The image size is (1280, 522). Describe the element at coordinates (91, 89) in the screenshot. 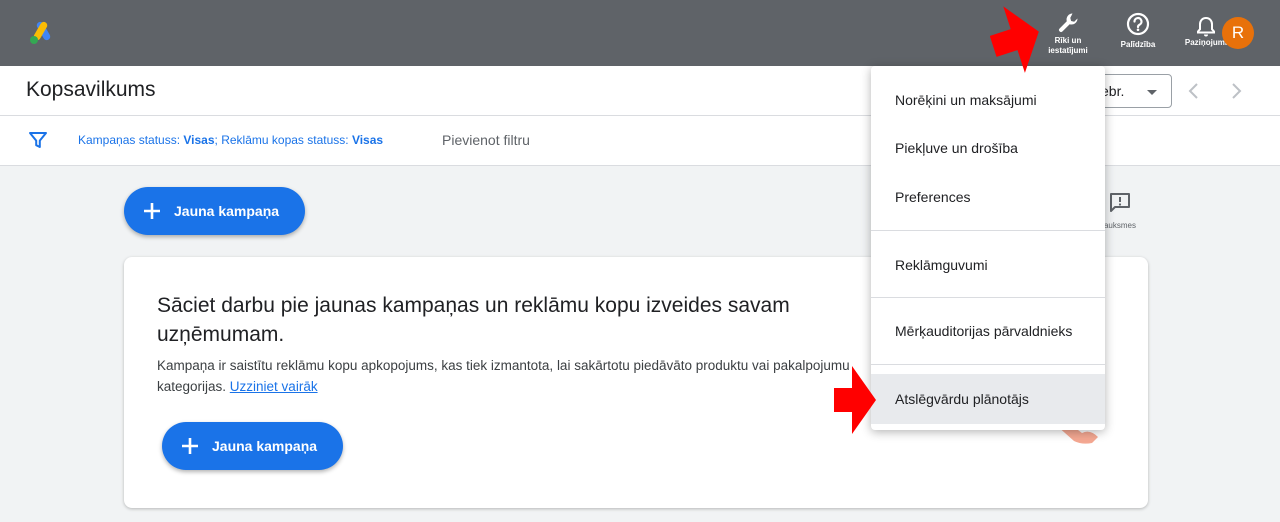

I see `page-title: Kopsavilkums` at that location.